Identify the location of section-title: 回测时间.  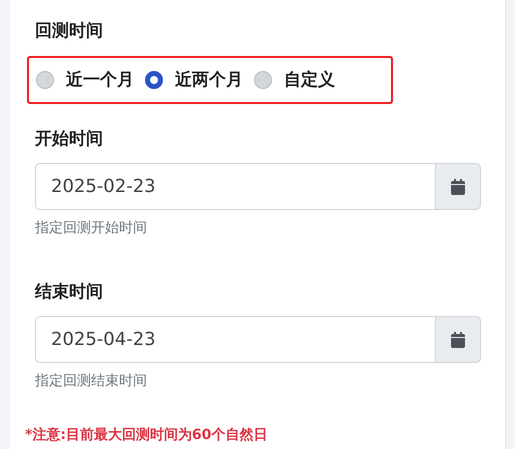
(69, 31).